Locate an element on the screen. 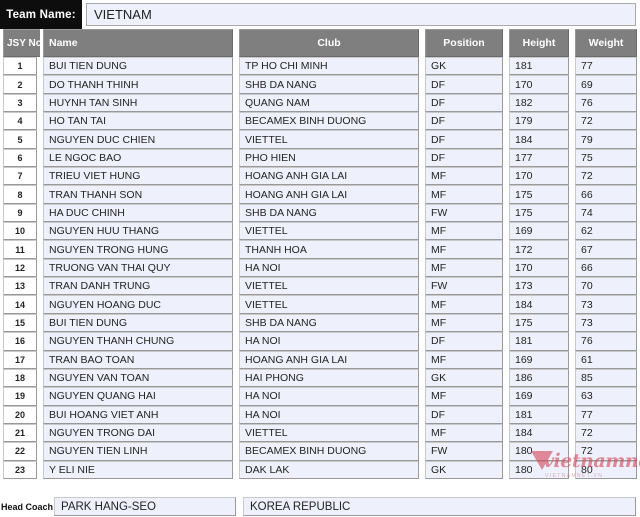 The height and width of the screenshot is (517, 640). cell-weight: 79 is located at coordinates (606, 139).